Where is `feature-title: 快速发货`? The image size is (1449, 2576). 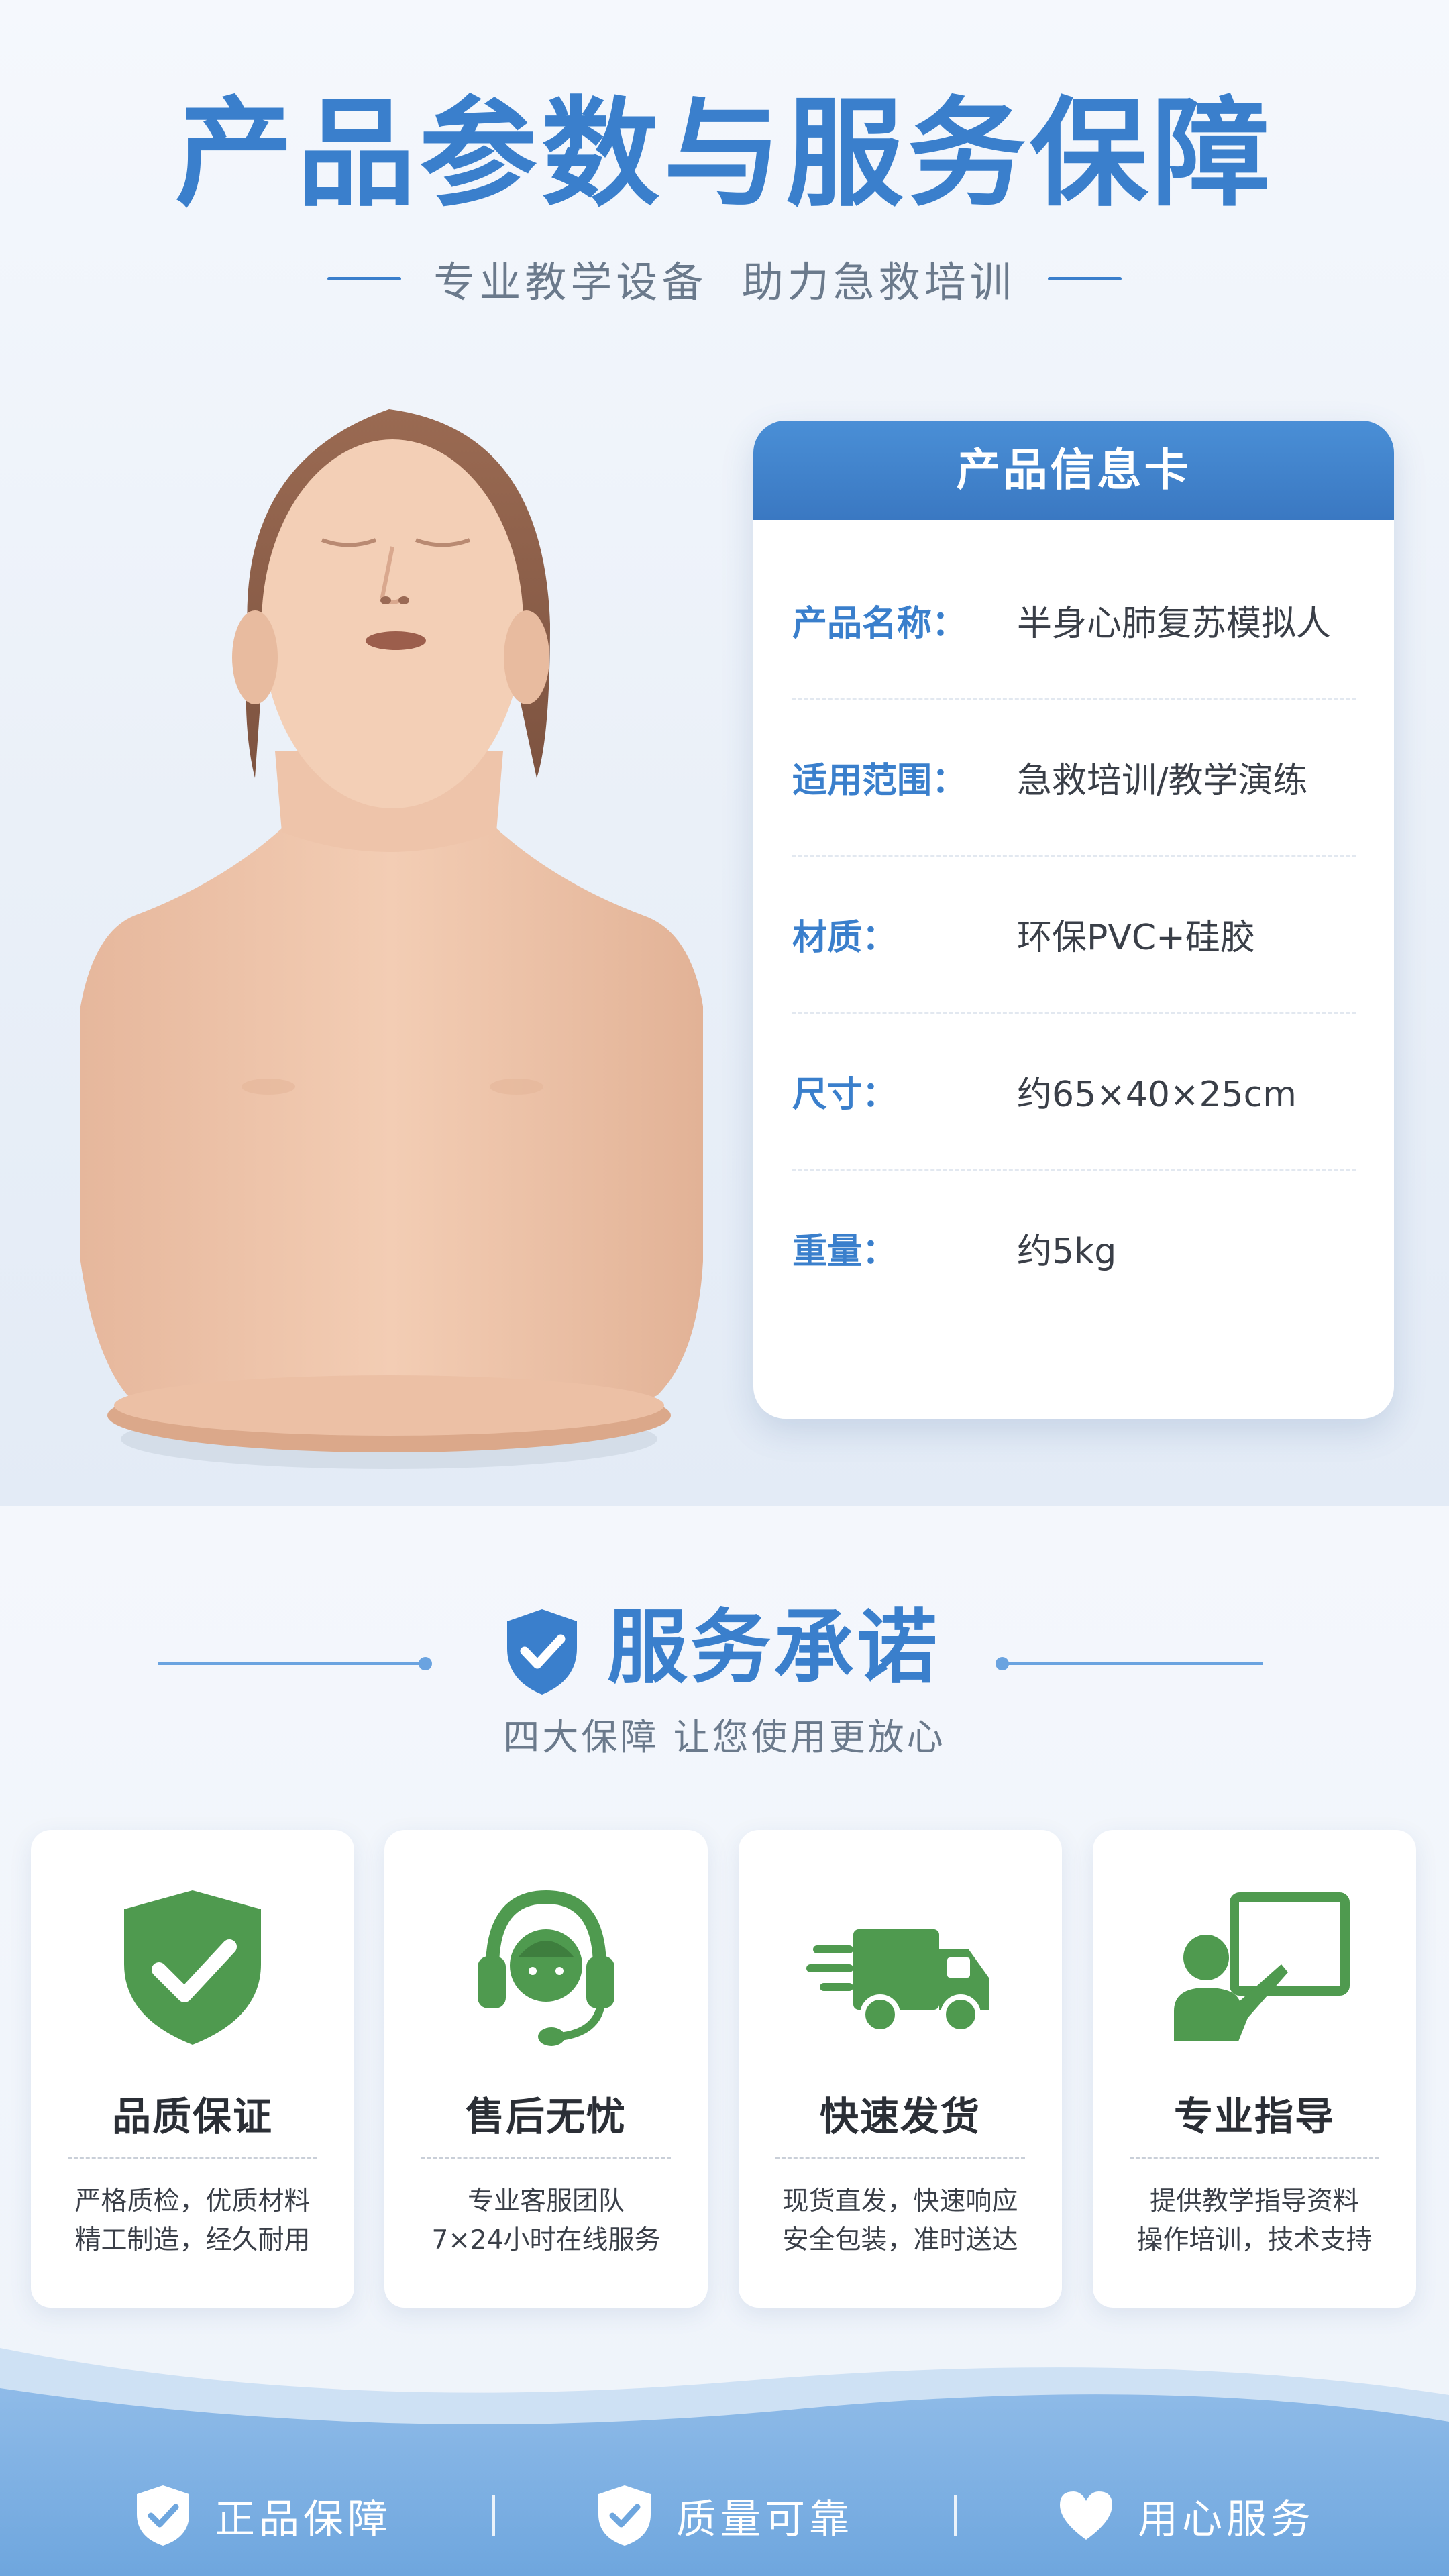
feature-title: 快速发货 is located at coordinates (900, 2116).